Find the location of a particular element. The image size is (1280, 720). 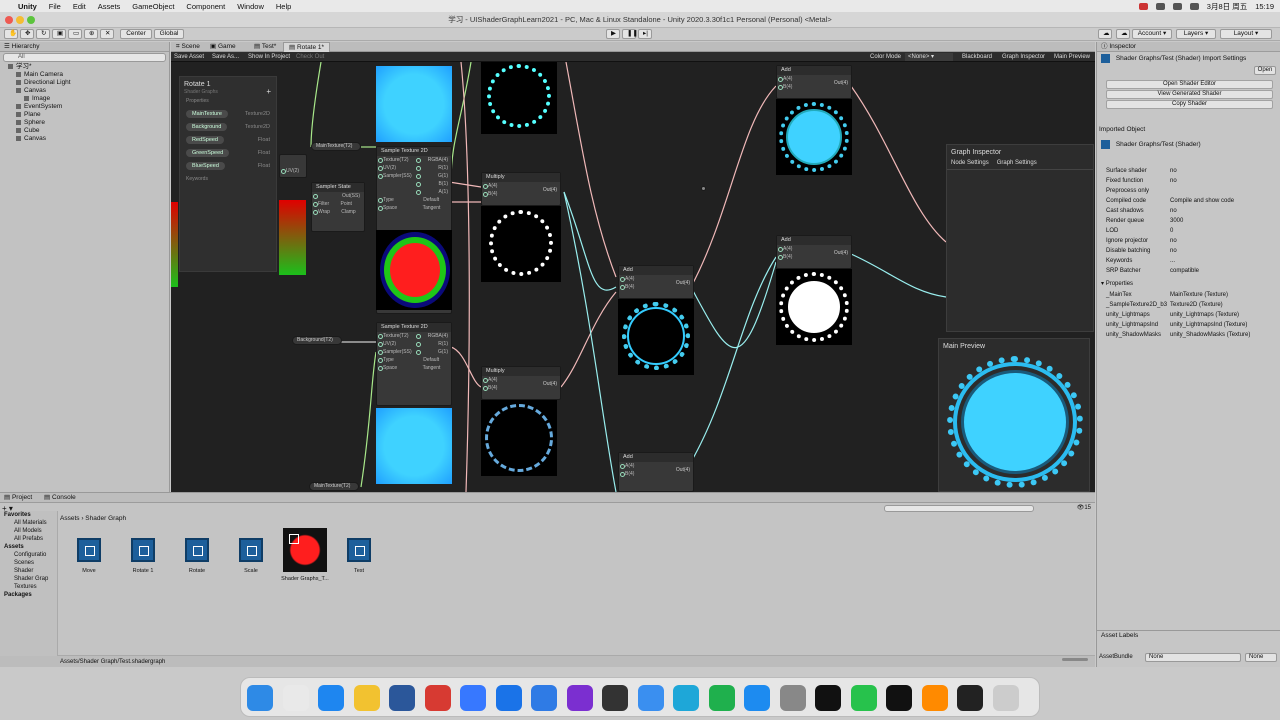

tab-console: ▤ Console is located at coordinates (60, 497).